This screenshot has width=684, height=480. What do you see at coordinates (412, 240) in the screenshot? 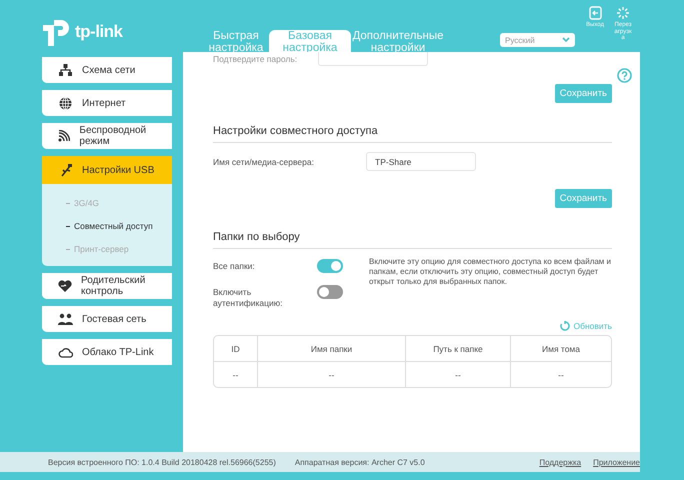
I see `section-title: Папки по выбору` at bounding box center [412, 240].